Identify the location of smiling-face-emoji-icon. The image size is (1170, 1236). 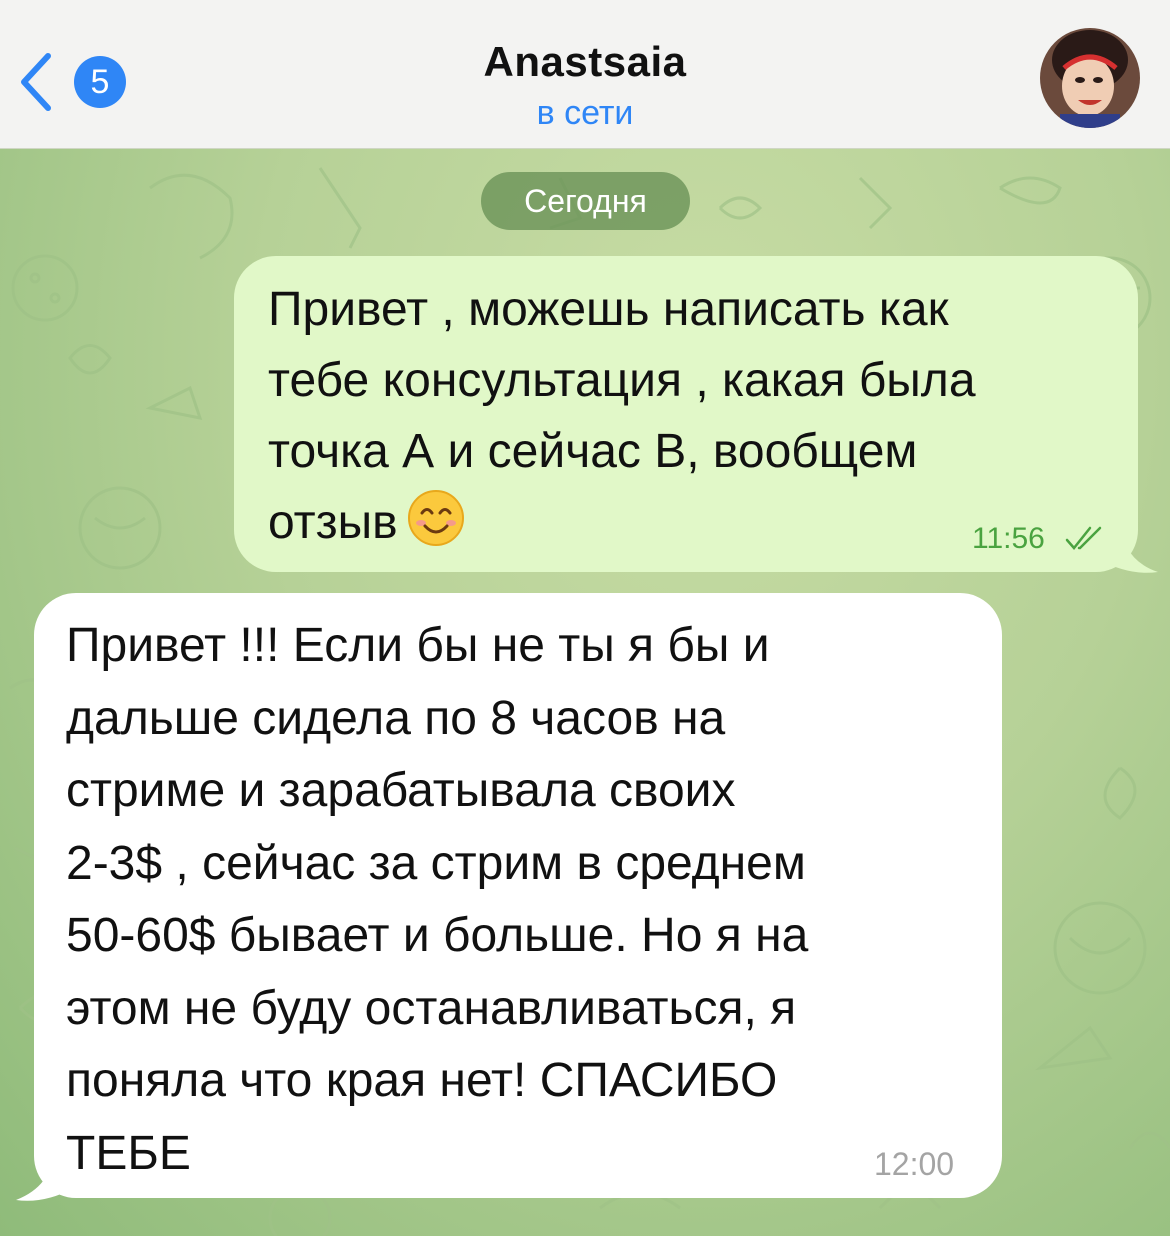
(435, 518).